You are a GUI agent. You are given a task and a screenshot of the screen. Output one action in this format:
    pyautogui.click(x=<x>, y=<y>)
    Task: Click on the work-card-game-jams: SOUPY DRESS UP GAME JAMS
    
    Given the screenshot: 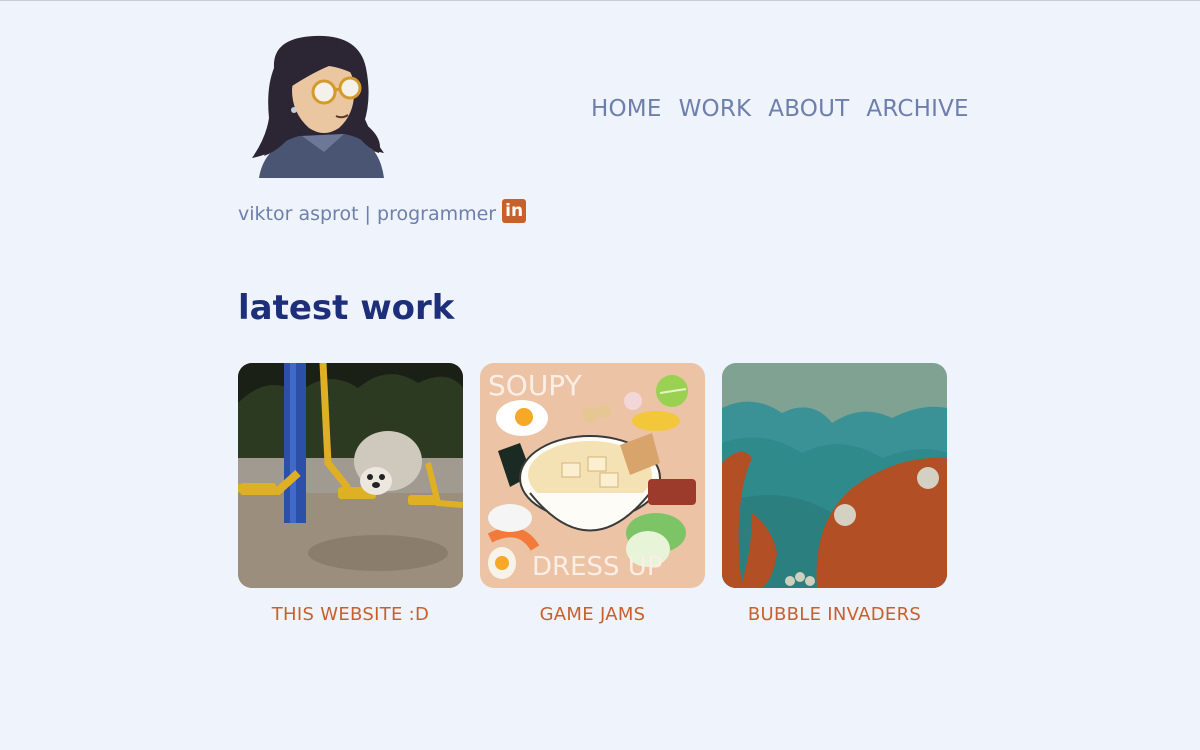 What is the action you would take?
    pyautogui.click(x=592, y=494)
    